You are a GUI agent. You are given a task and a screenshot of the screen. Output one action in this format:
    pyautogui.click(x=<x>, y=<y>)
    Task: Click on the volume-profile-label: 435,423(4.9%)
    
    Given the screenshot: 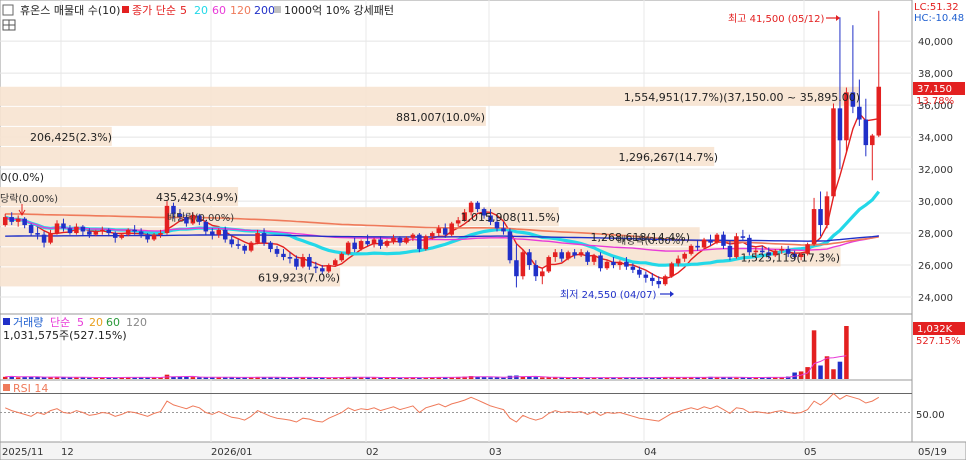 What is the action you would take?
    pyautogui.click(x=197, y=197)
    